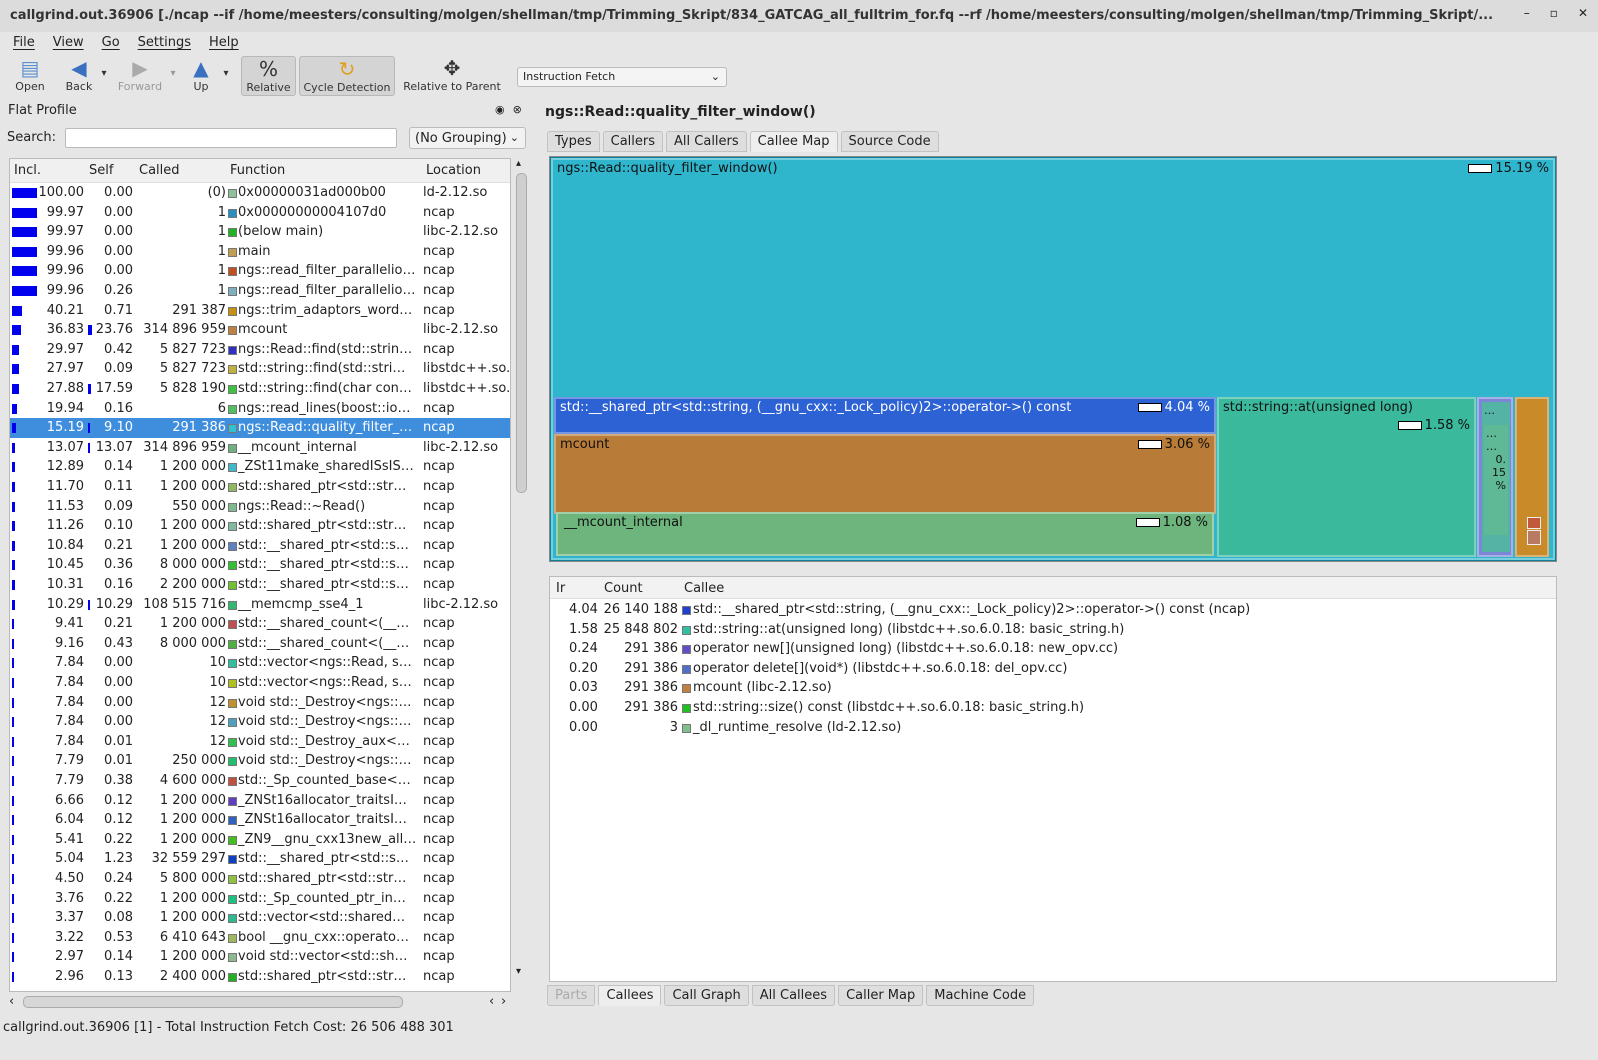 This screenshot has width=1598, height=1060. I want to click on tab-all-callees: All Callees, so click(793, 995).